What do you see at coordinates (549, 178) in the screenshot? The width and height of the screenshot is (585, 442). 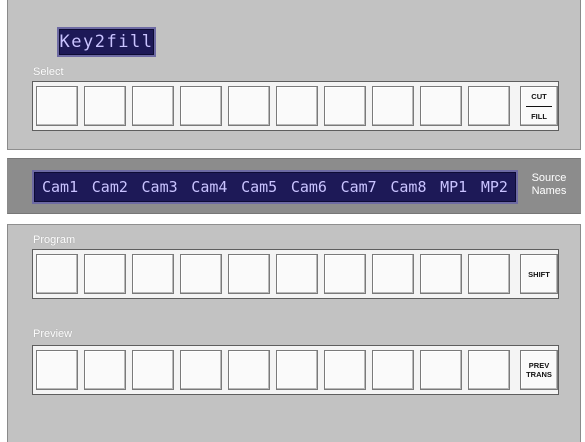 I see `source-label-line1: Source` at bounding box center [549, 178].